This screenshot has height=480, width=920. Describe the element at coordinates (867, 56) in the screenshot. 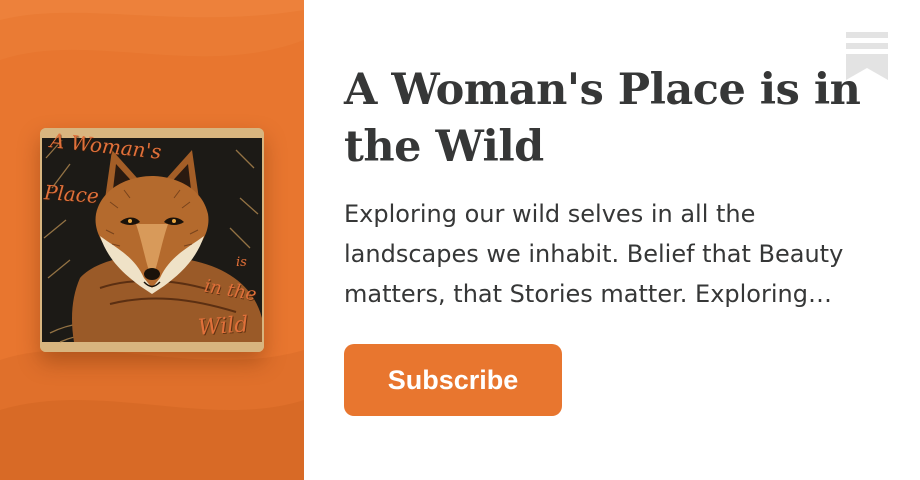

I see `substack-bookmark-icon` at that location.